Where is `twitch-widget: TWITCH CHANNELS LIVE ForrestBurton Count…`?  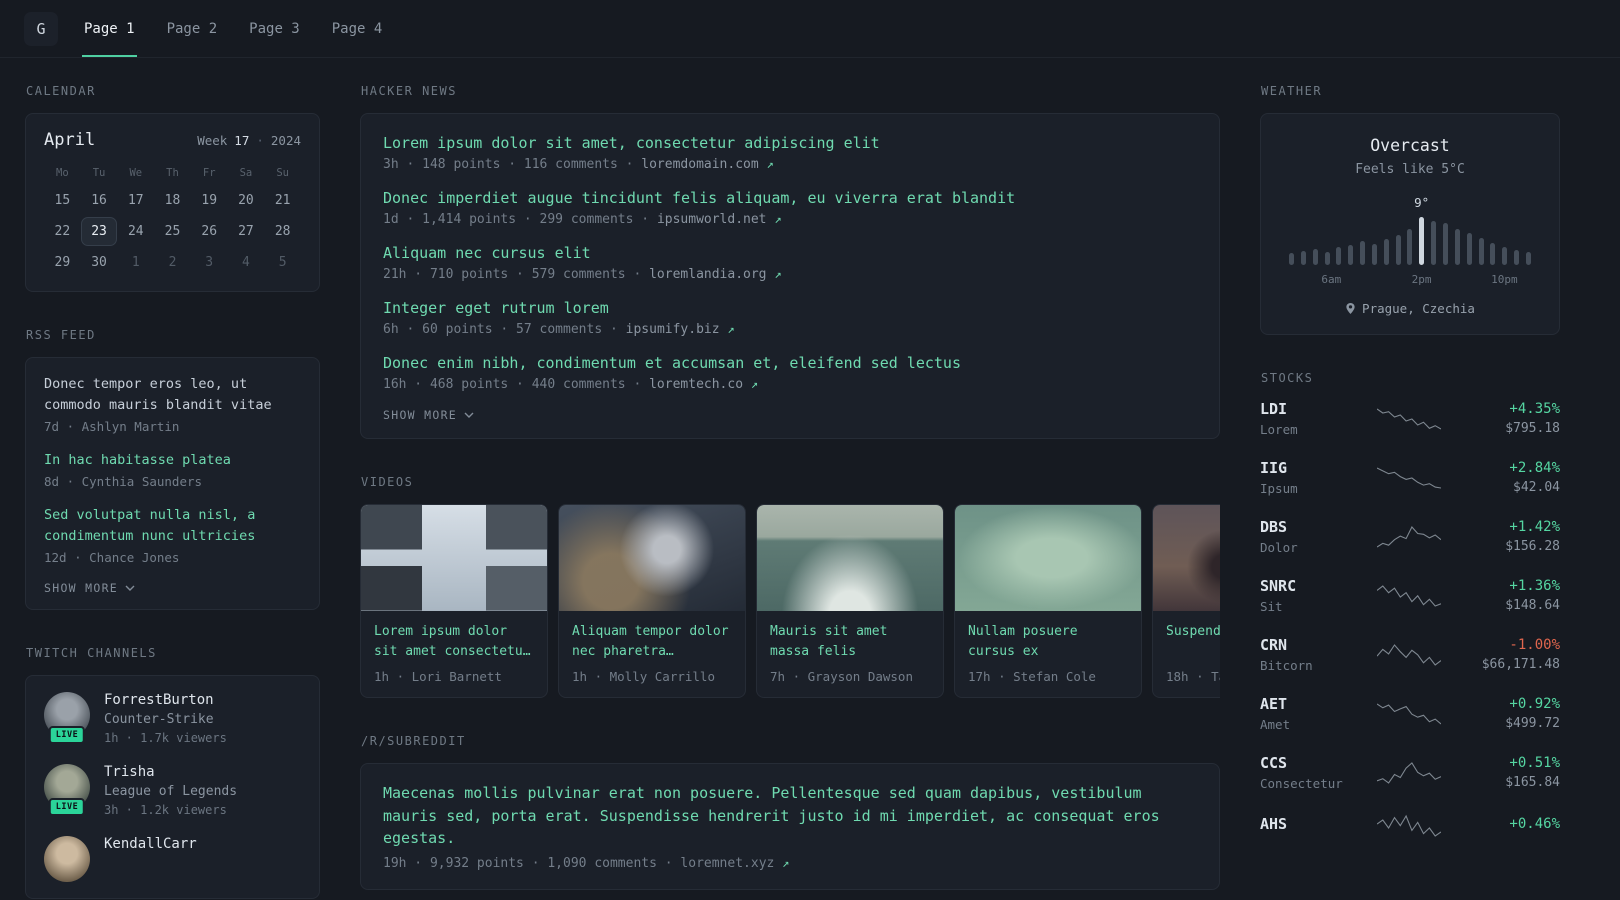
twitch-widget: TWITCH CHANNELS LIVE ForrestBurton Count… is located at coordinates (172, 772).